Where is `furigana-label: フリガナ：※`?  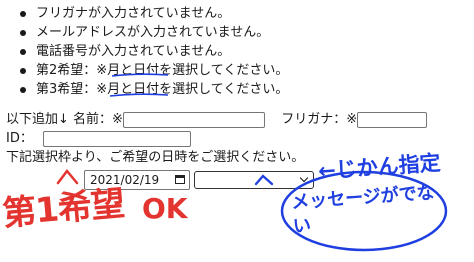 furigana-label: フリガナ：※ is located at coordinates (319, 119).